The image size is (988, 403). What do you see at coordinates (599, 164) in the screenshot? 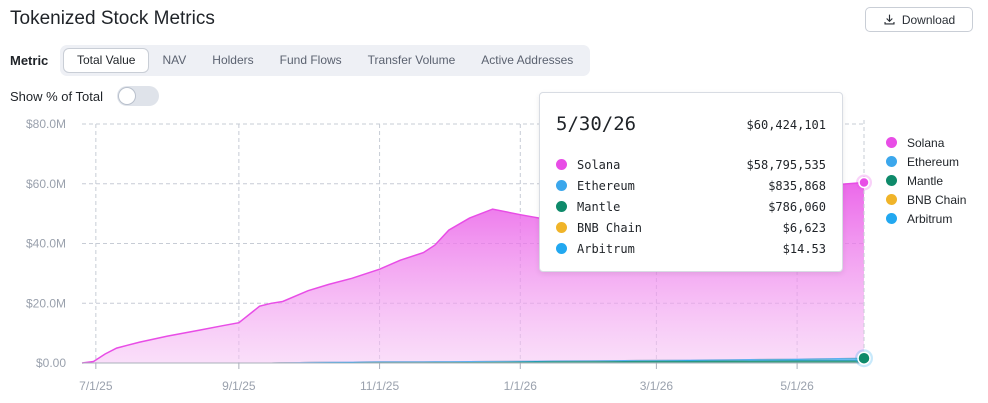
I see `tooltip-series-name: Solana` at bounding box center [599, 164].